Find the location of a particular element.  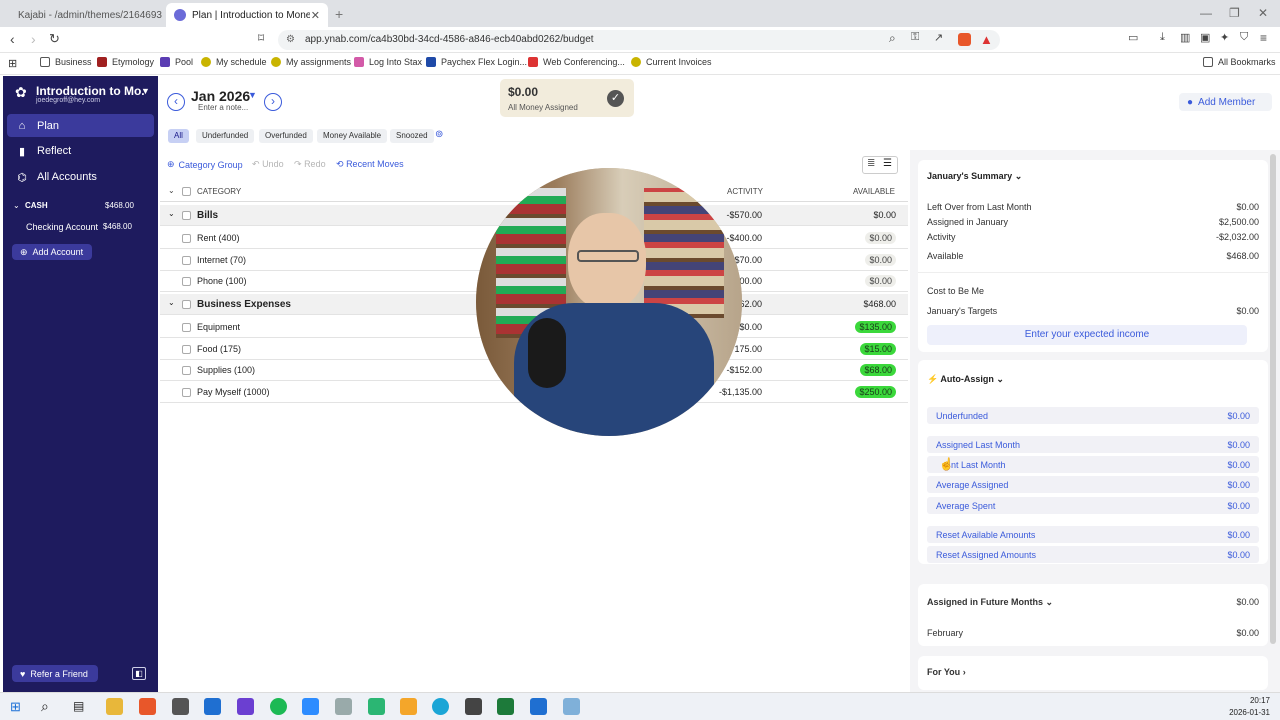

reading-icon: ▥ is located at coordinates (1185, 37).